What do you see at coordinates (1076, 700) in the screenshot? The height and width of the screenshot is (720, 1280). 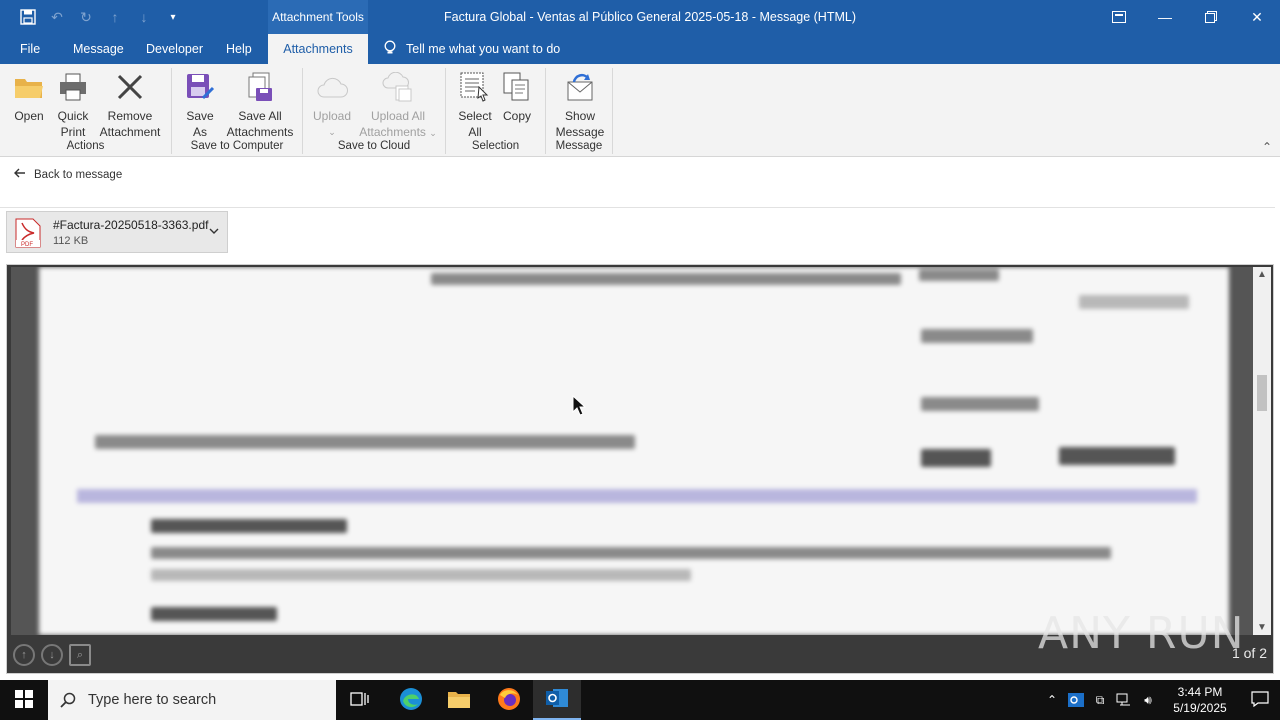 I see `outlook-tray-icon` at bounding box center [1076, 700].